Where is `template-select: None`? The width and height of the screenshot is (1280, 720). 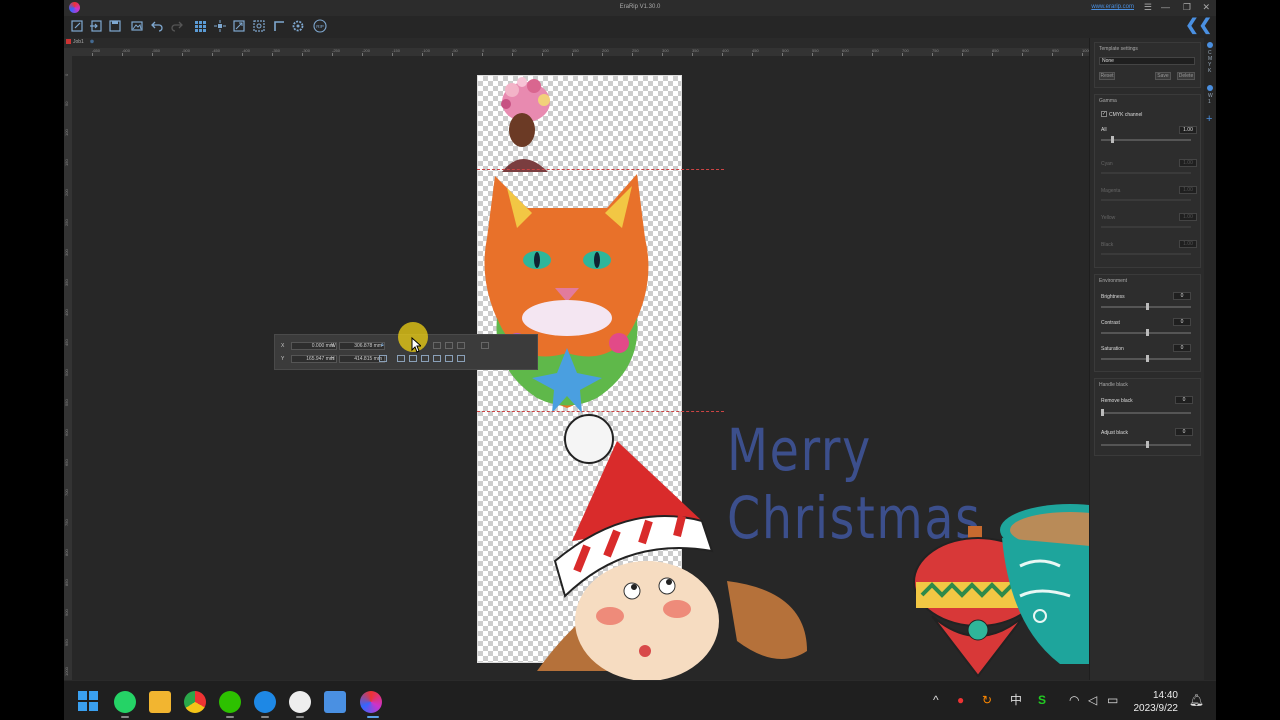 template-select: None is located at coordinates (1147, 61).